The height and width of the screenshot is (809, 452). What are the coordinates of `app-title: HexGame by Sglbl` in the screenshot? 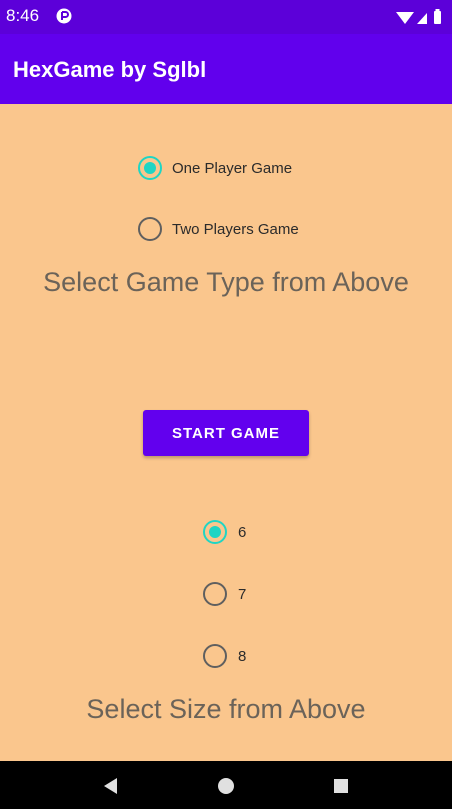 It's located at (110, 69).